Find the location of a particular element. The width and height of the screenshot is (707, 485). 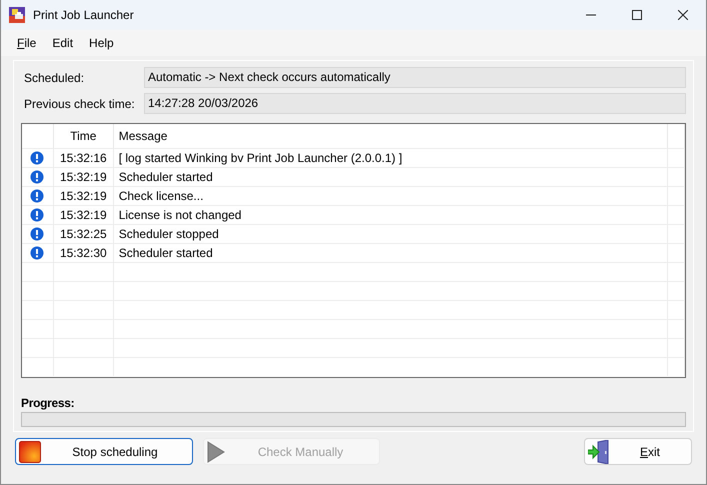

table-cell: [ log started Winking bv Print Job Launcher (2.0.0.1) ] is located at coordinates (391, 158).